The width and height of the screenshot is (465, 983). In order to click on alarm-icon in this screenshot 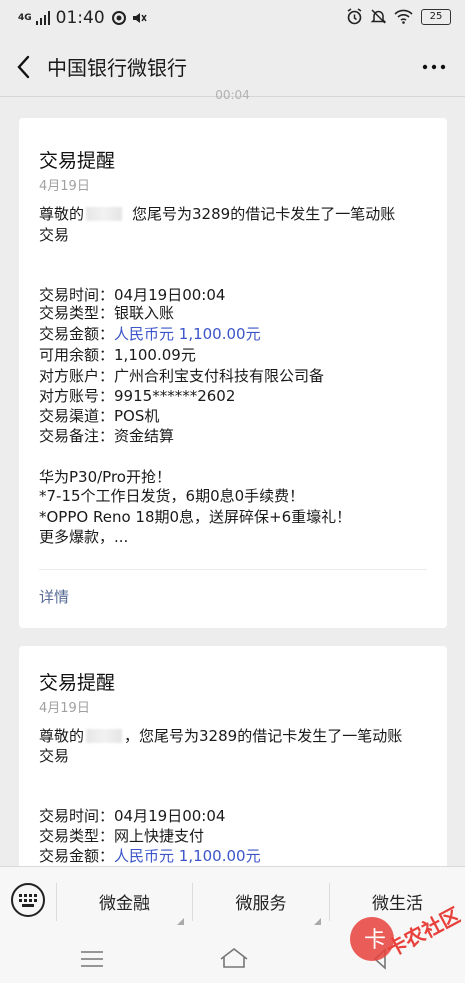, I will do `click(354, 16)`.